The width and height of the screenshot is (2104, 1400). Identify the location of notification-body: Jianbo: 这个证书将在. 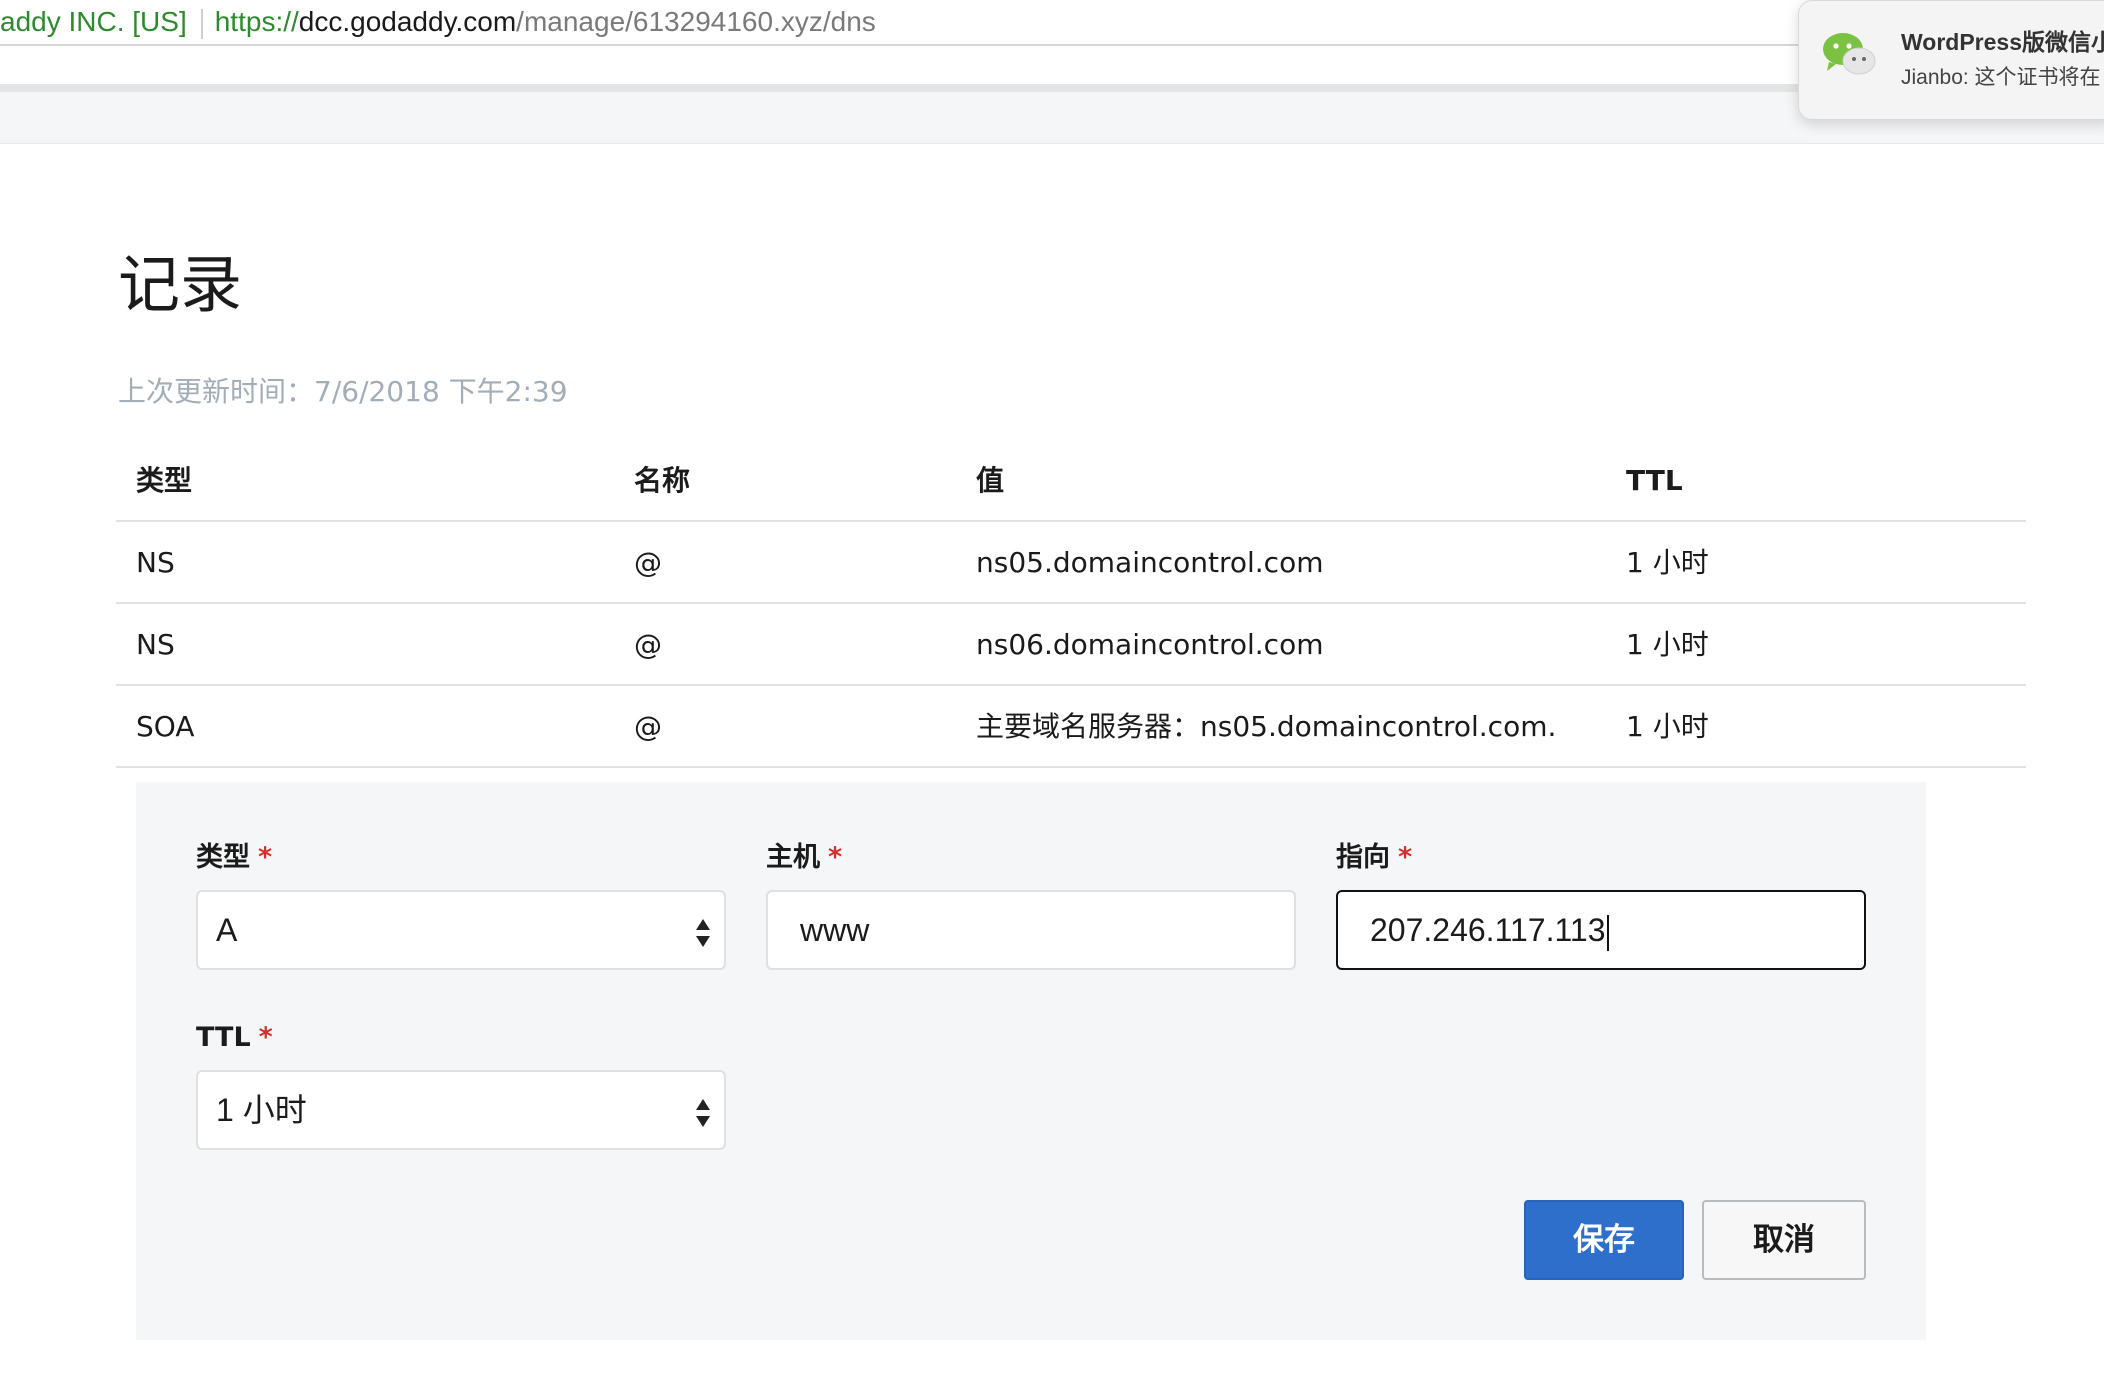
(2001, 77).